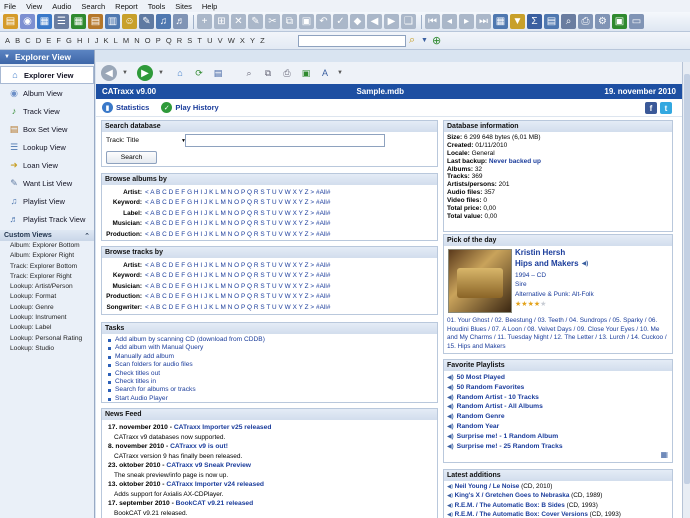  What do you see at coordinates (7, 57) in the screenshot?
I see `collapse-arrow-icon: ▼` at bounding box center [7, 57].